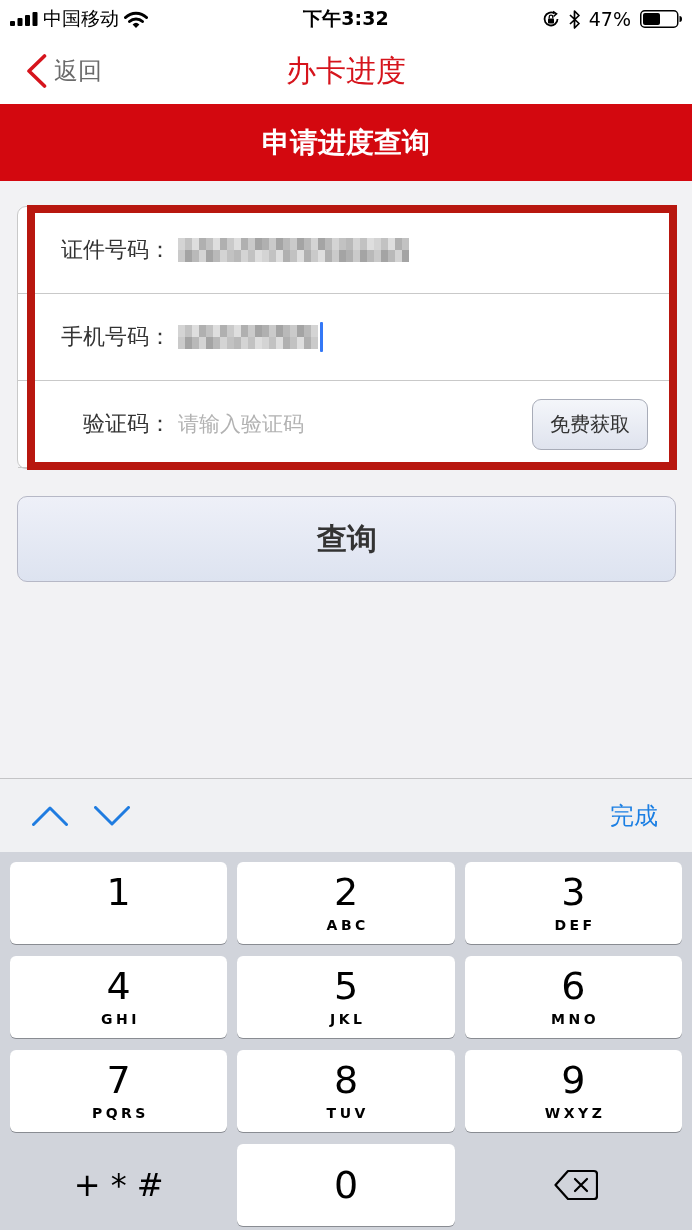 This screenshot has width=692, height=1230. What do you see at coordinates (346, 903) in the screenshot?
I see `digit-key: 2 ABC` at bounding box center [346, 903].